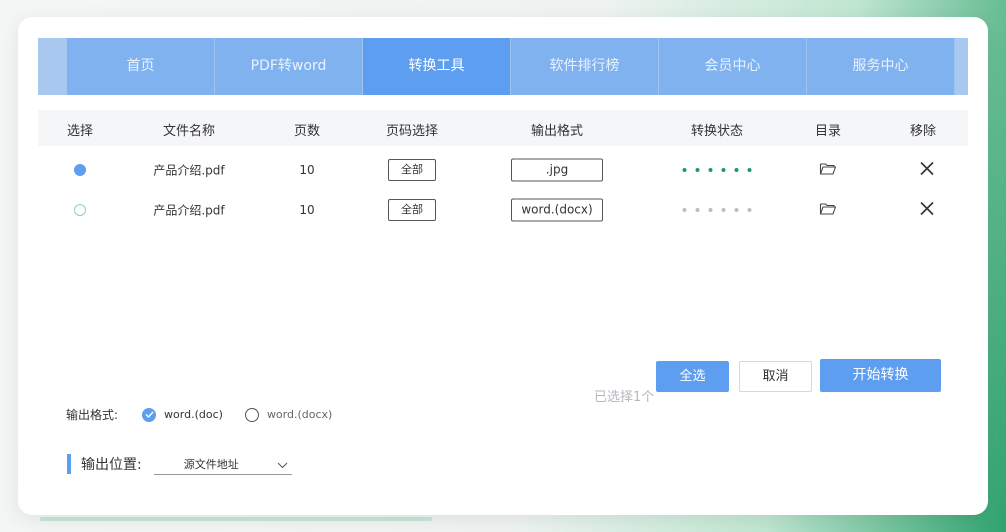 The height and width of the screenshot is (532, 1006). I want to click on selected-count-text: 已选择1个, so click(624, 397).